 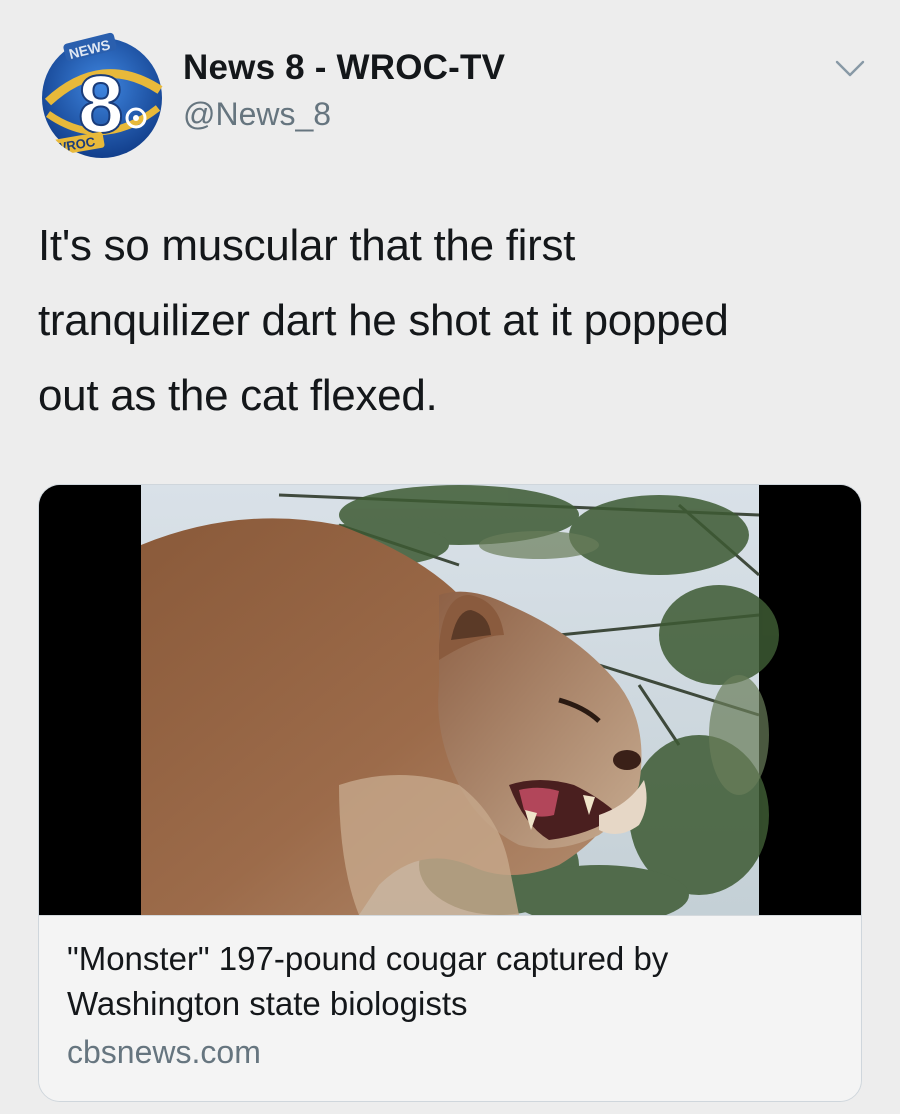 I want to click on avatar: NEWS 8 WROC, so click(x=102, y=96).